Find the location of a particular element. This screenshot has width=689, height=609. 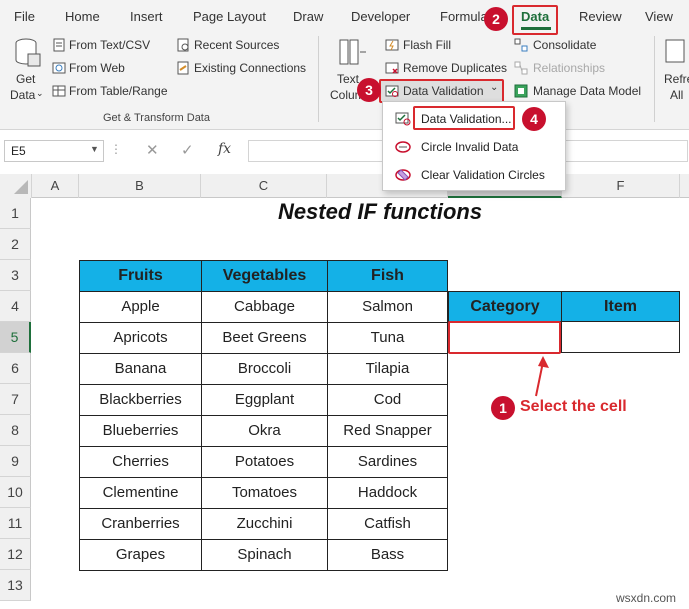

column-header-f: F is located at coordinates (621, 186).